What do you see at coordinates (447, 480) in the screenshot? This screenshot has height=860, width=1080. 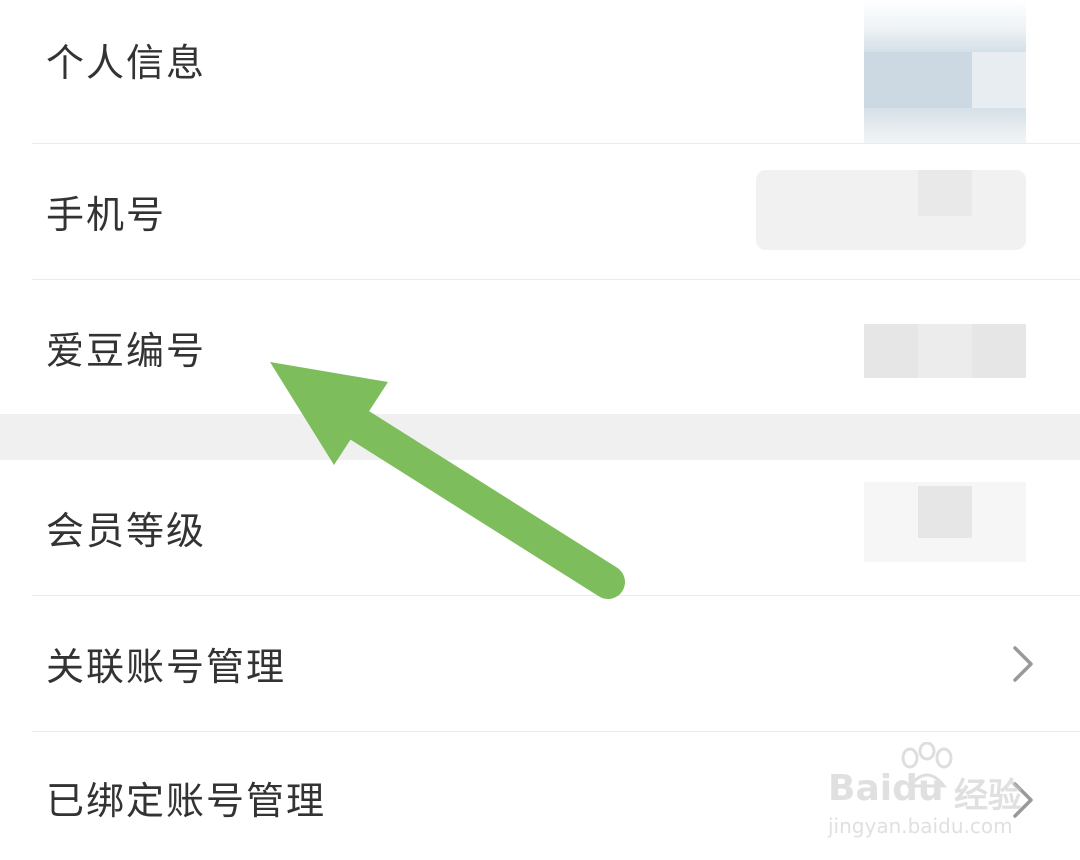 I see `annotation-arrow-icon` at bounding box center [447, 480].